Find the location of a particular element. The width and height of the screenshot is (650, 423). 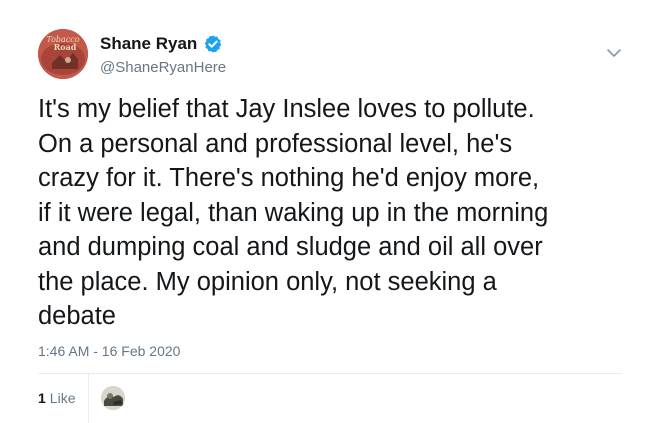

likes-label: Like is located at coordinates (62, 398).